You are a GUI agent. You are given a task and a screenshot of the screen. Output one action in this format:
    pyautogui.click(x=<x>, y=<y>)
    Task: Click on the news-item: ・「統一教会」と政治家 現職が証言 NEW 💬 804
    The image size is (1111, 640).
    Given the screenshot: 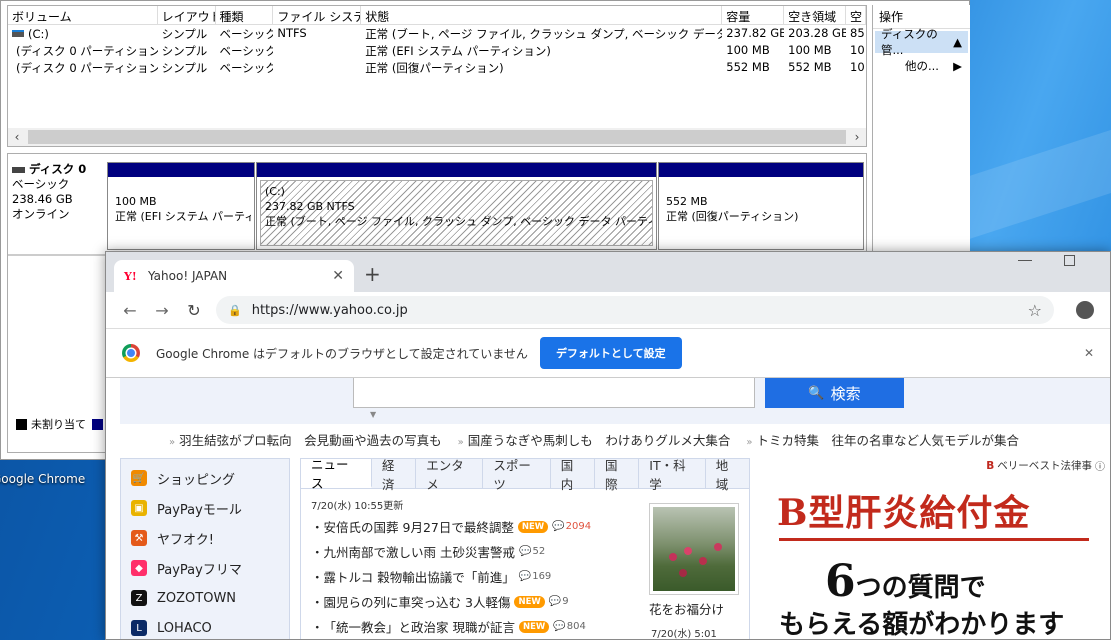 What is the action you would take?
    pyautogui.click(x=448, y=626)
    